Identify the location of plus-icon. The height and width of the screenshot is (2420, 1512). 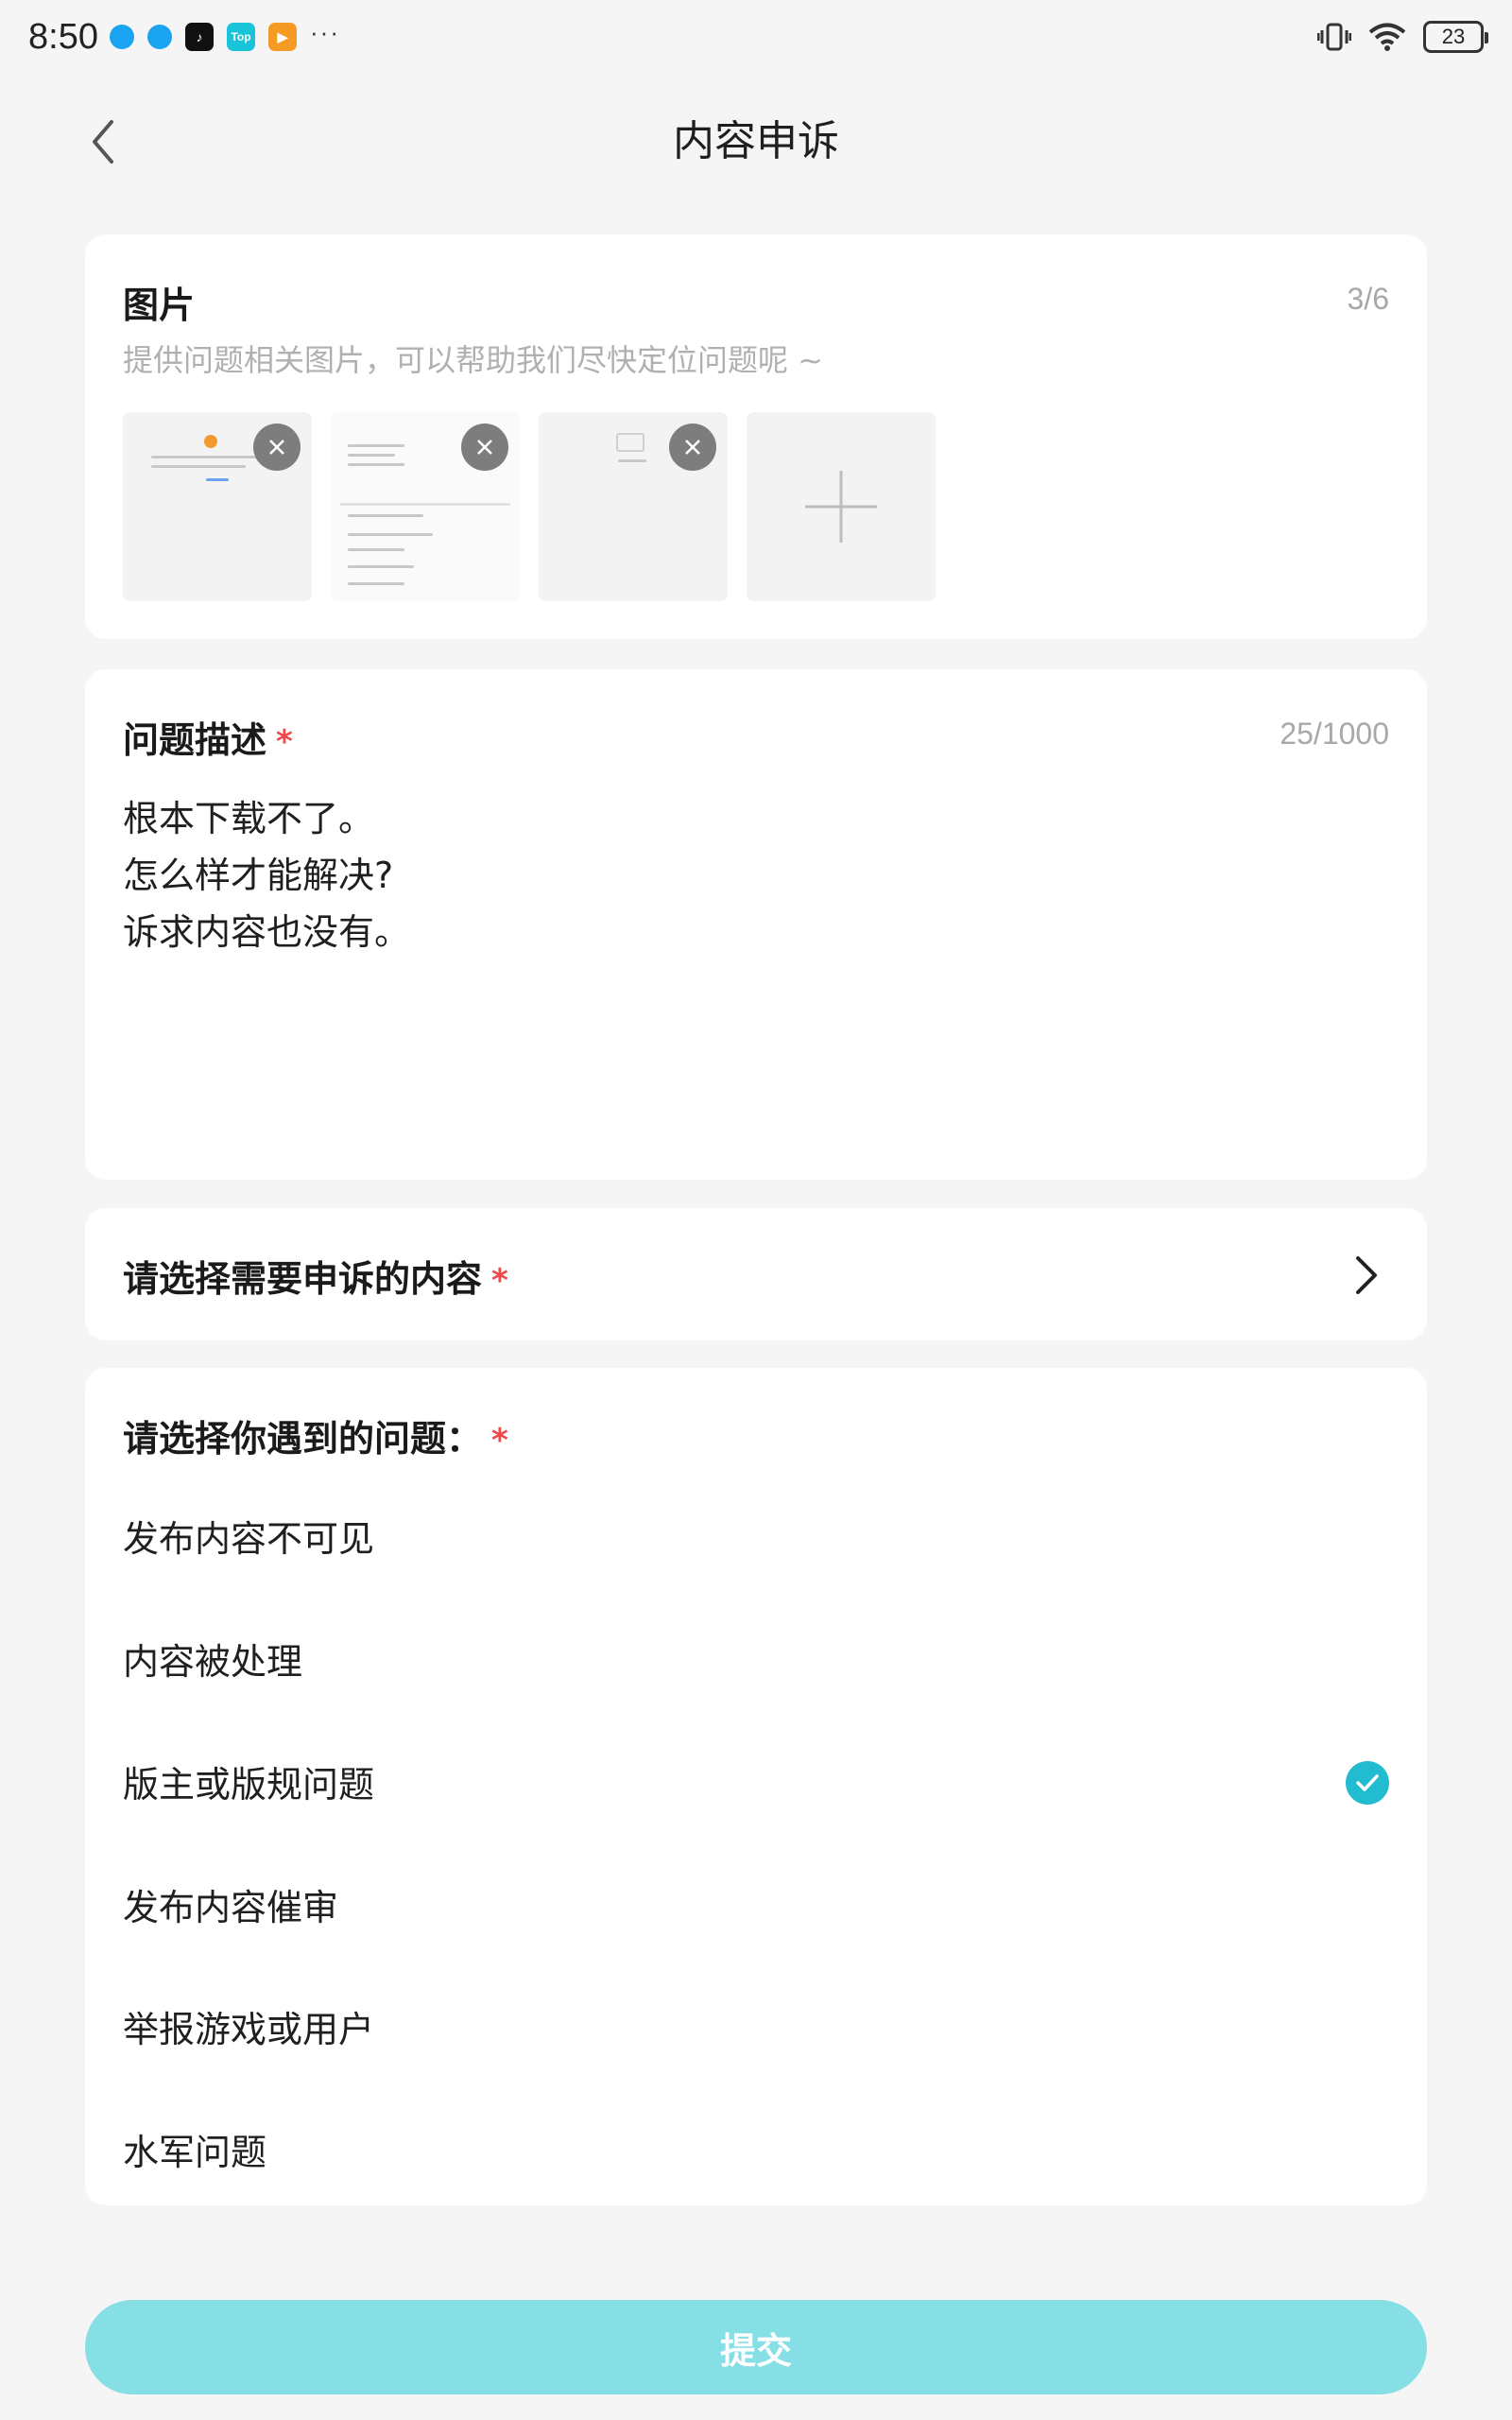
(841, 507).